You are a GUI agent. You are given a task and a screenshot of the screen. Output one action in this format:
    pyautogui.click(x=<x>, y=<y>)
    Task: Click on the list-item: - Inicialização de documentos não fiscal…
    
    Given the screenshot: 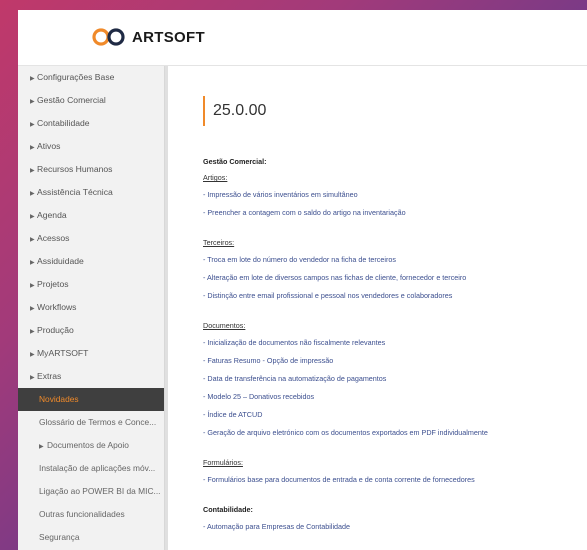 What is the action you would take?
    pyautogui.click(x=395, y=343)
    